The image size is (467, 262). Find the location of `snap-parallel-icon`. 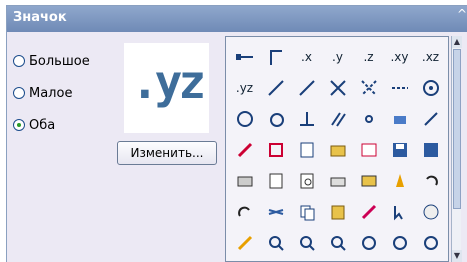

snap-parallel-icon is located at coordinates (337, 118).